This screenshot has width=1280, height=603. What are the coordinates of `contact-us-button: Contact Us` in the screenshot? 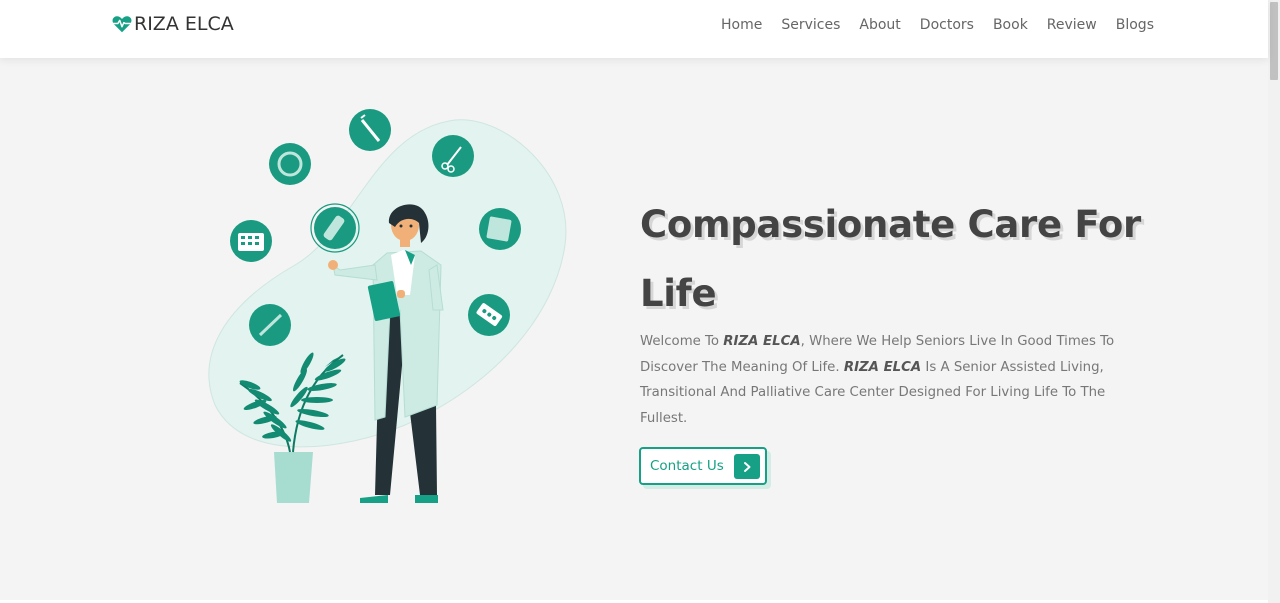 It's located at (703, 466).